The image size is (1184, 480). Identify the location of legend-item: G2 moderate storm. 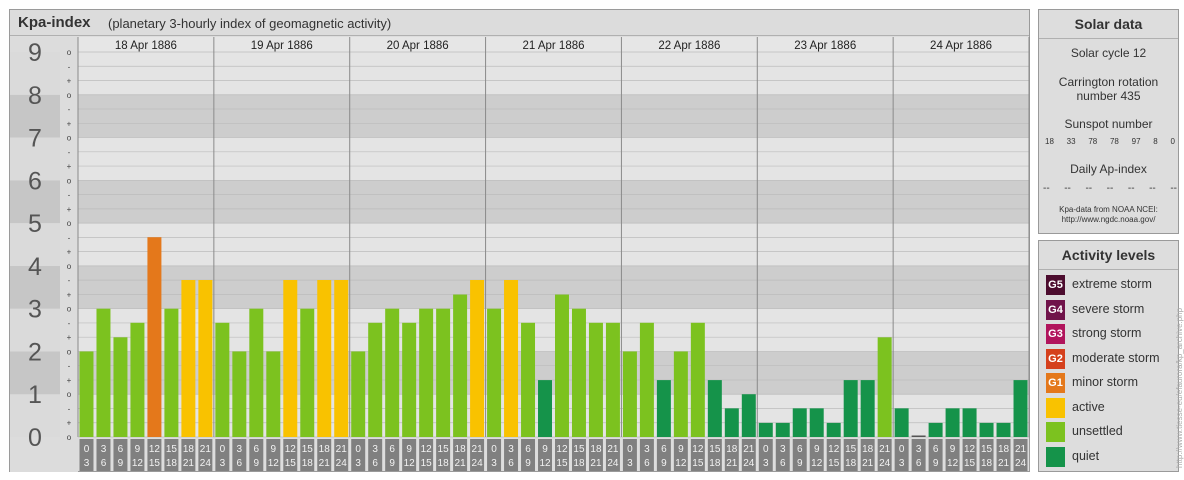
(1111, 358).